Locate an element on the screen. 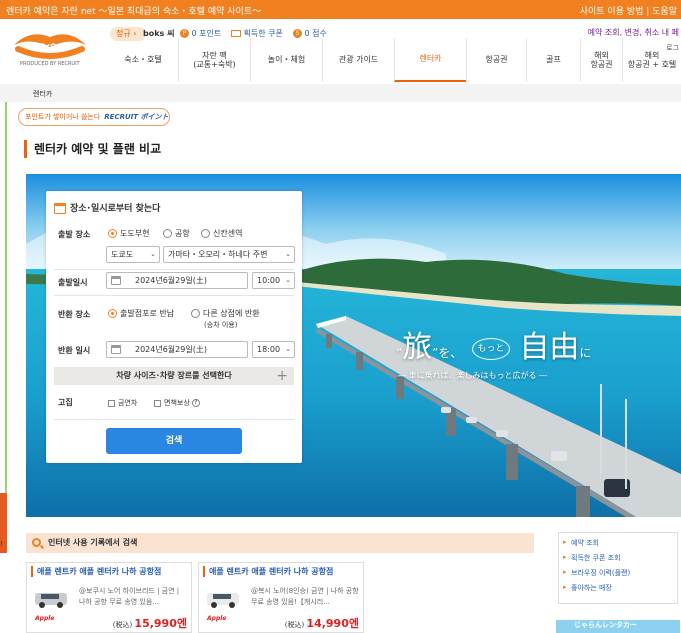 Image resolution: width=681 pixels, height=633 pixels. return-place-label: 반환 장소 is located at coordinates (74, 314).